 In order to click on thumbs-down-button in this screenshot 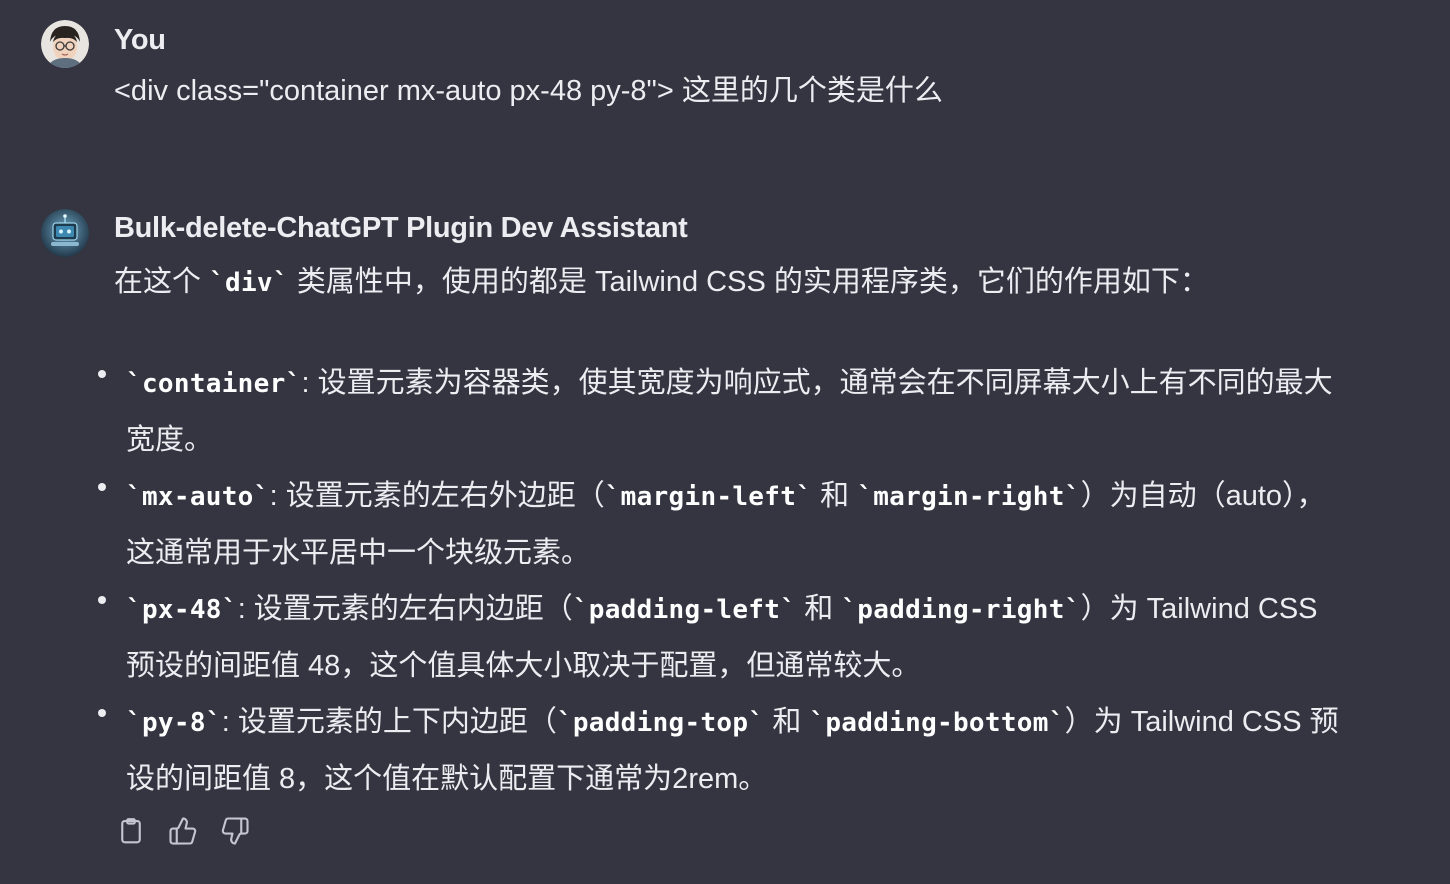, I will do `click(235, 831)`.